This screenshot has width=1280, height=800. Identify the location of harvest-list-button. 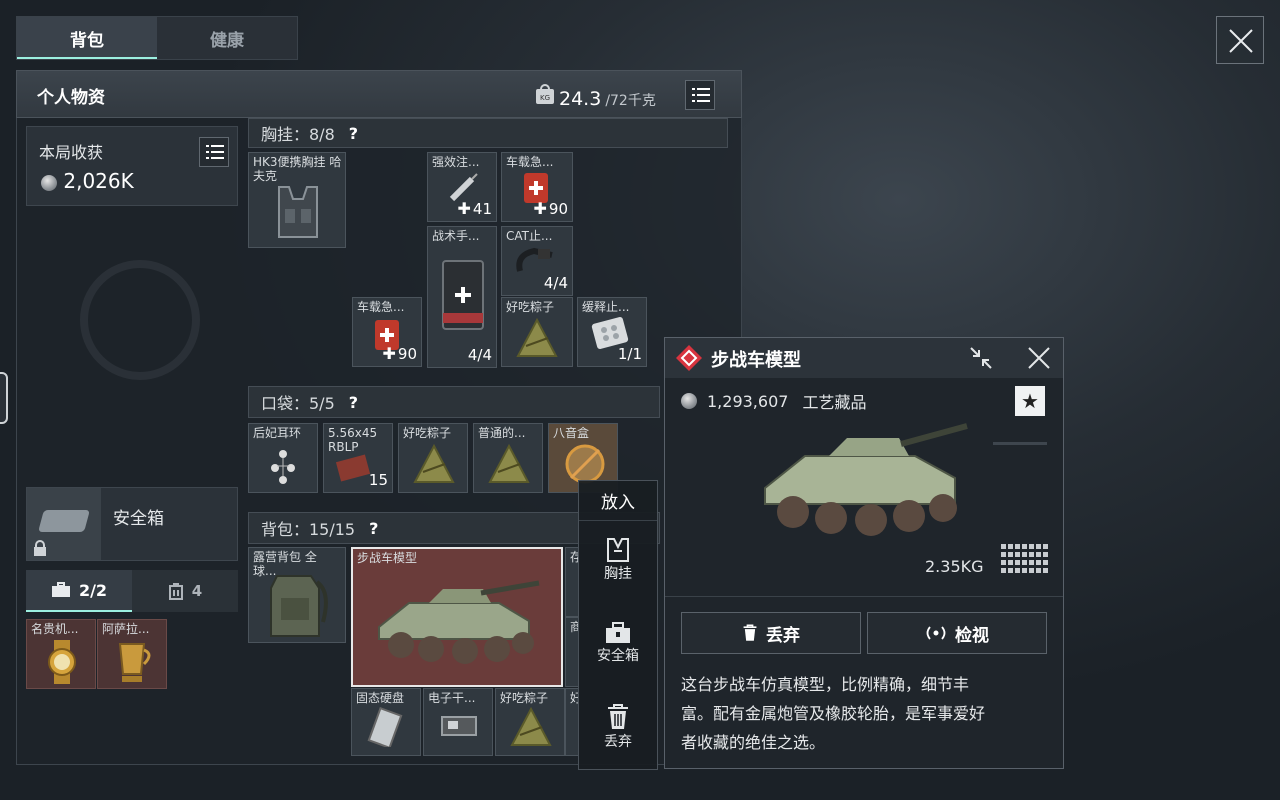
(214, 152).